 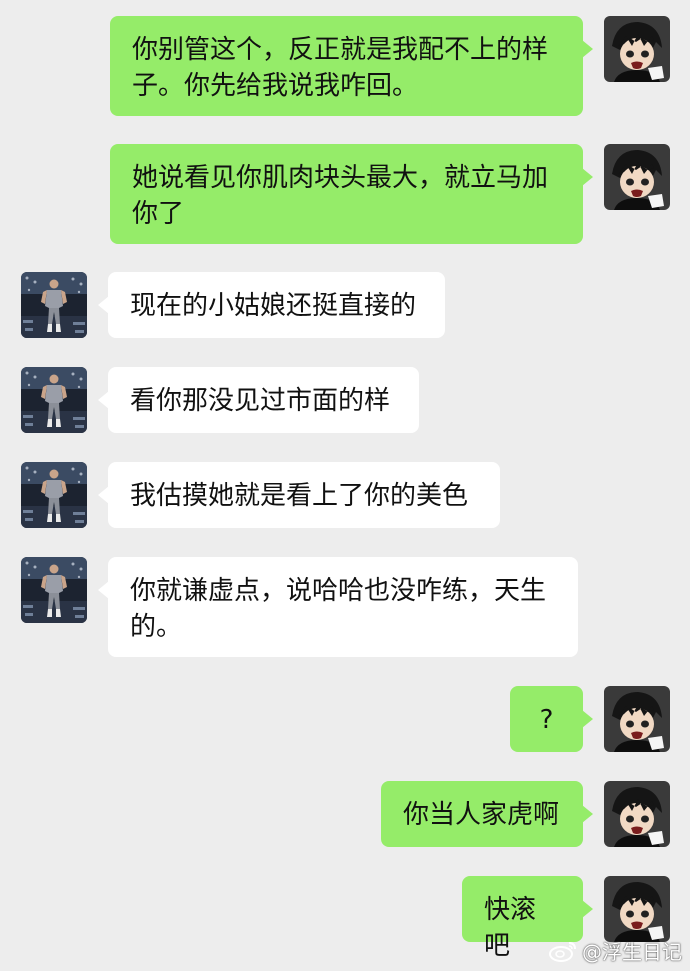 What do you see at coordinates (487, 814) in the screenshot?
I see `message-bubble-sent: 你当人家虎啊` at bounding box center [487, 814].